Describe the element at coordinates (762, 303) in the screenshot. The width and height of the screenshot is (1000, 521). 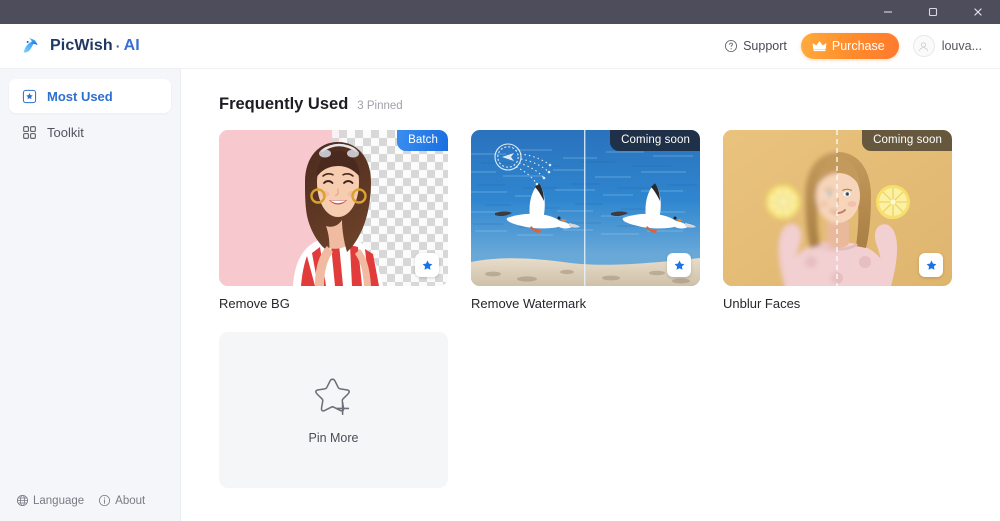
I see `tool-card-label-unblur-faces: Unblur Faces` at that location.